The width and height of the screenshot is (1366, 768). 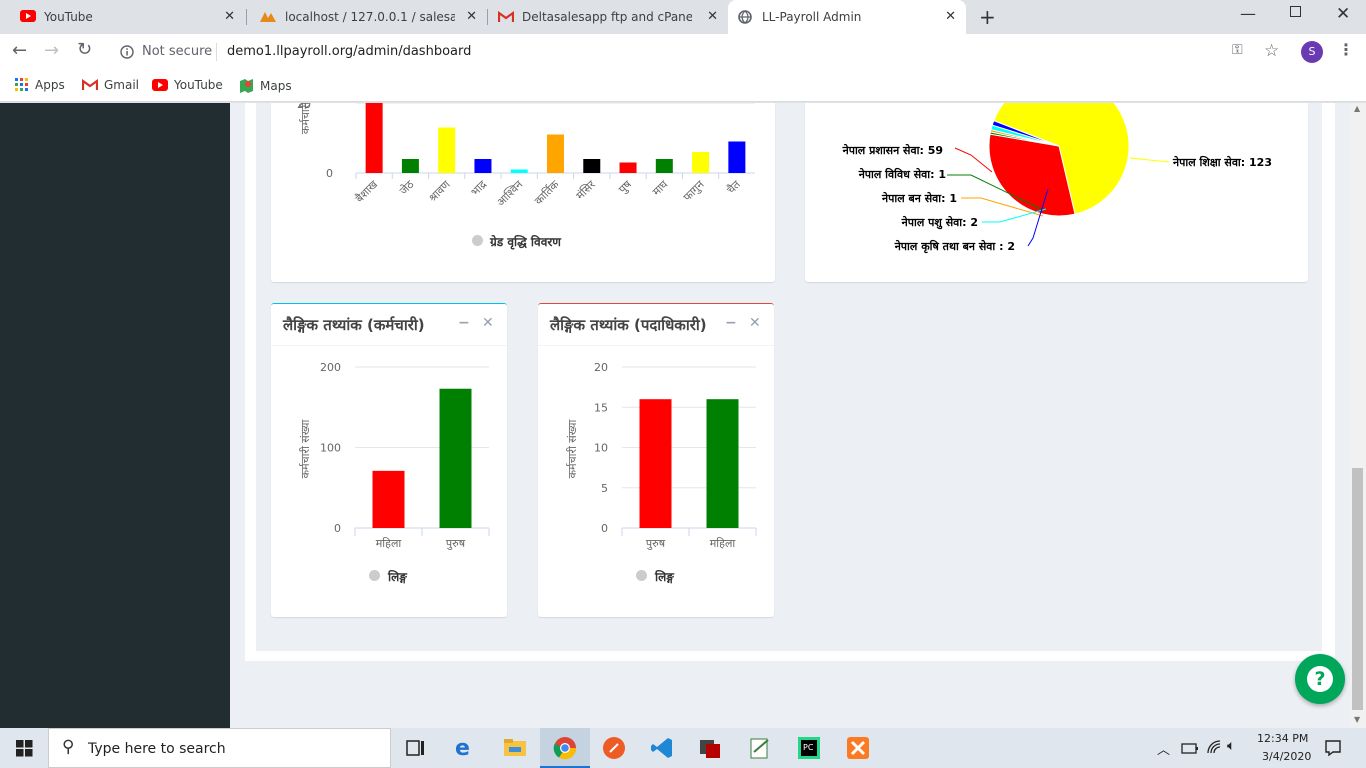 I want to click on connector-line, so click(x=1149, y=160).